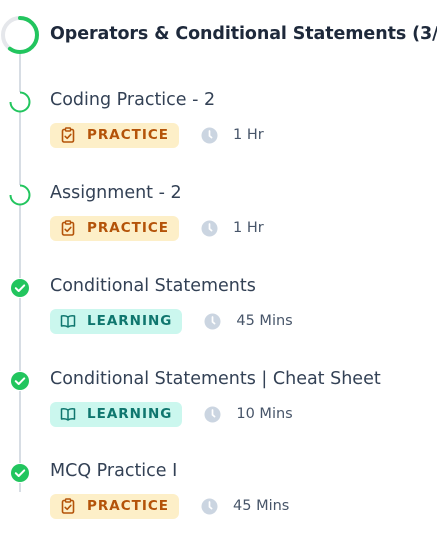  Describe the element at coordinates (153, 286) in the screenshot. I see `item-title: Conditional Statements` at that location.